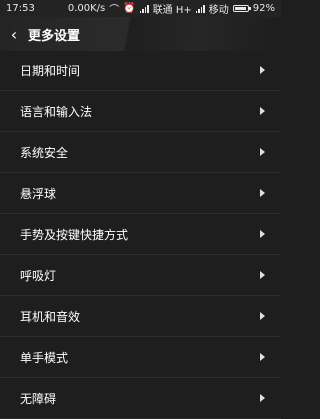 This screenshot has width=320, height=419. What do you see at coordinates (44, 152) in the screenshot?
I see `settings-item-label: 系统安全` at bounding box center [44, 152].